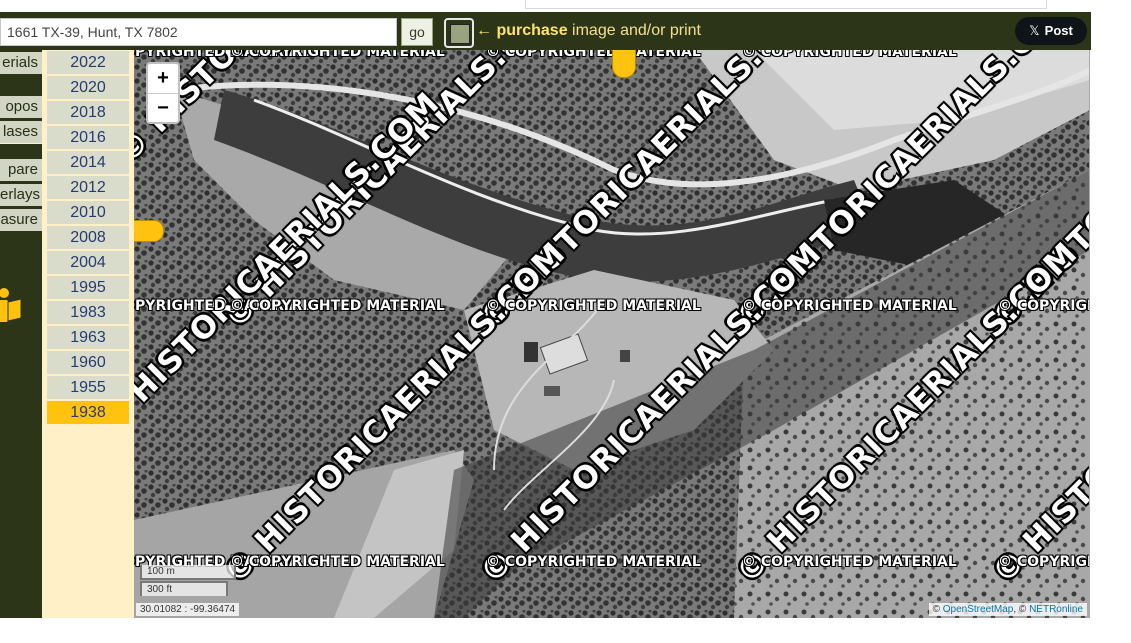  I want to click on x-post-button: 𝕏 Post, so click(1051, 31).